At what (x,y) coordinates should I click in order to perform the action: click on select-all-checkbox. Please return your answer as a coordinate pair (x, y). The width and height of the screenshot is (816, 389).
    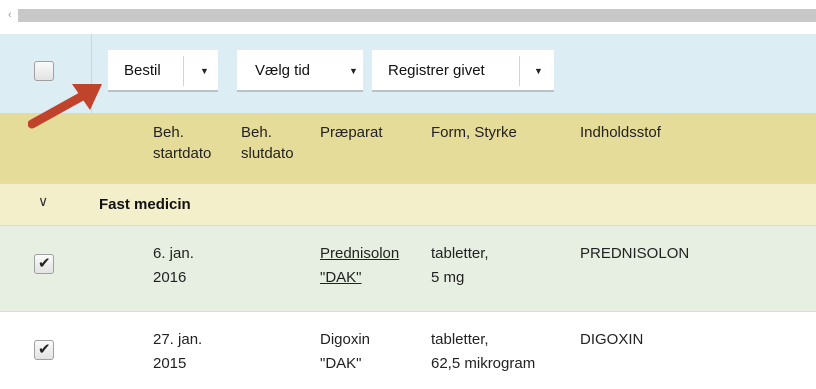
    Looking at the image, I should click on (44, 71).